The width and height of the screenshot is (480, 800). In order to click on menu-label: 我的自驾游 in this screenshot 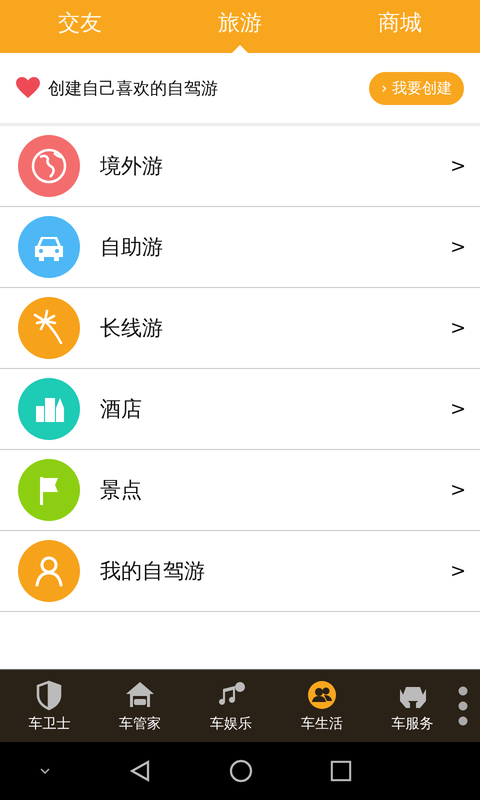, I will do `click(153, 571)`.